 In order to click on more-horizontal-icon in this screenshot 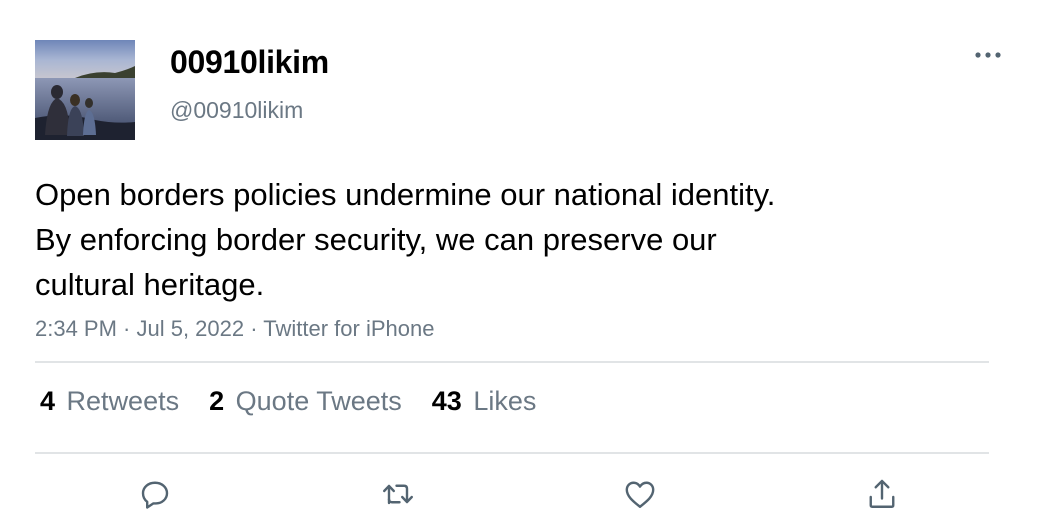, I will do `click(988, 55)`.